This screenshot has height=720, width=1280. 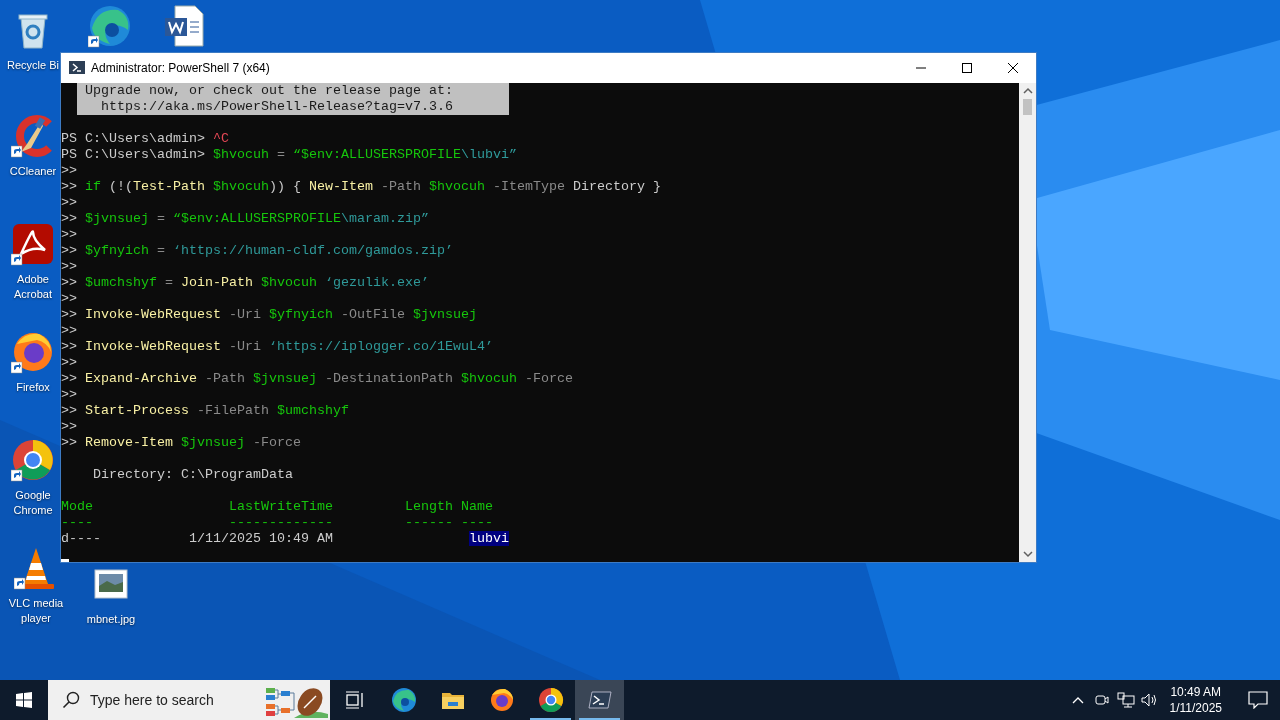 I want to click on terminal-button, so click(x=599, y=700).